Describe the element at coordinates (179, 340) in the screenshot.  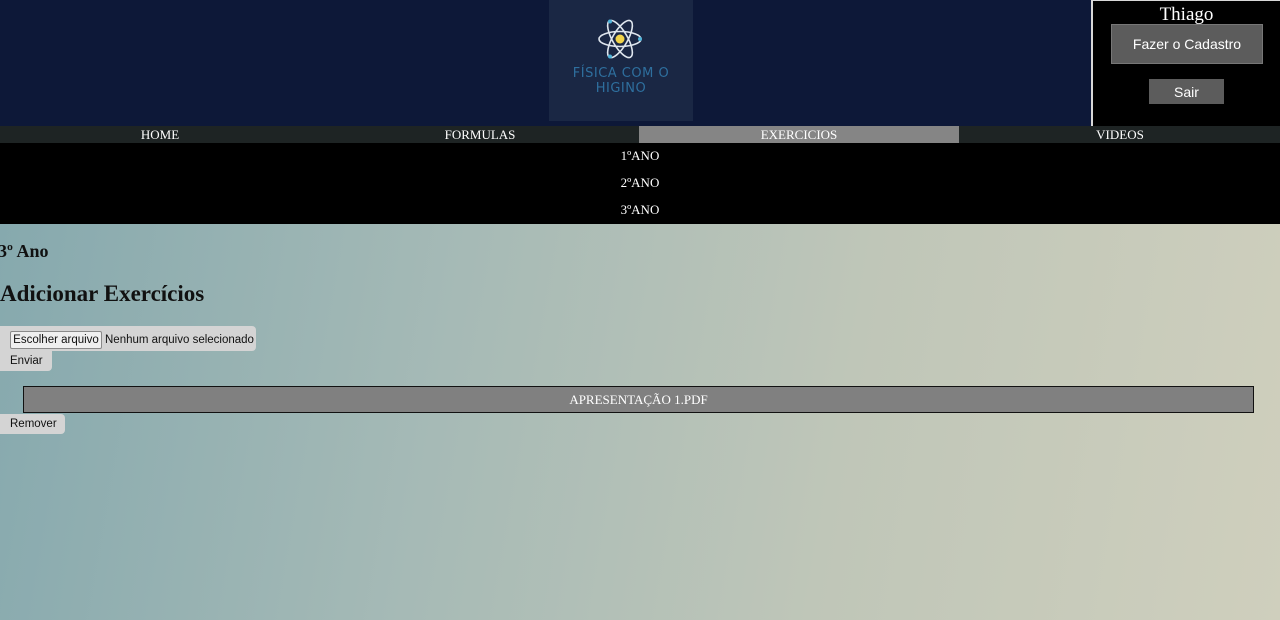
I see `file-status-text: Nenhum arquivo selecionado` at that location.